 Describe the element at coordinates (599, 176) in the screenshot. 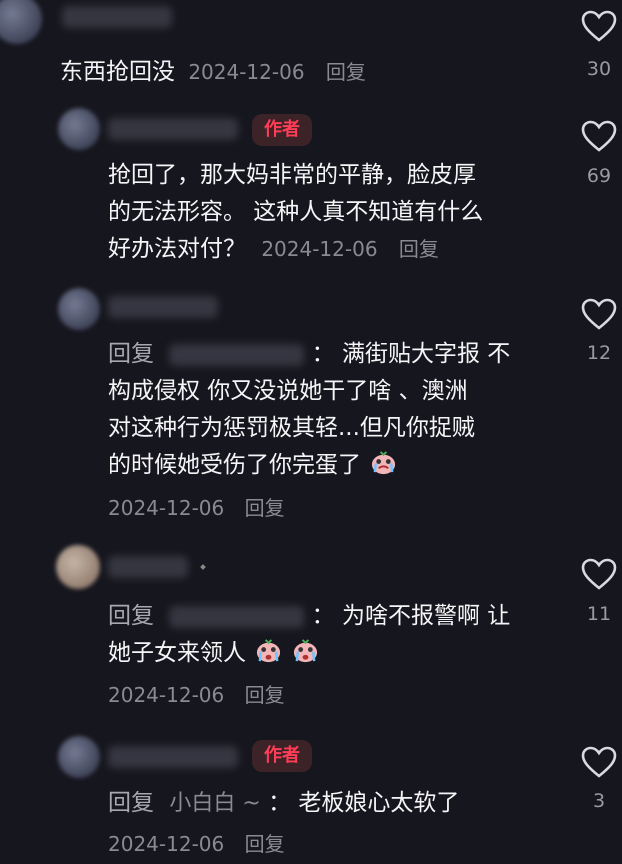

I see `like-count: 69` at that location.